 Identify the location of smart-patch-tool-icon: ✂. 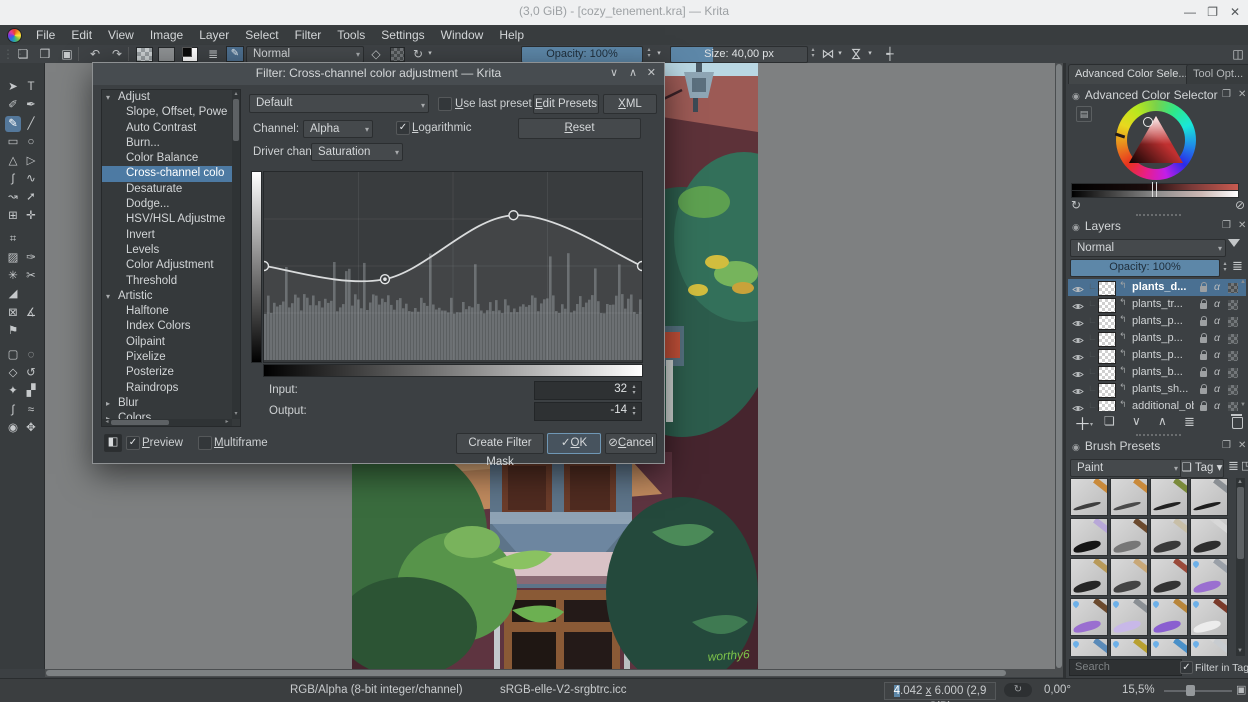
(31, 276).